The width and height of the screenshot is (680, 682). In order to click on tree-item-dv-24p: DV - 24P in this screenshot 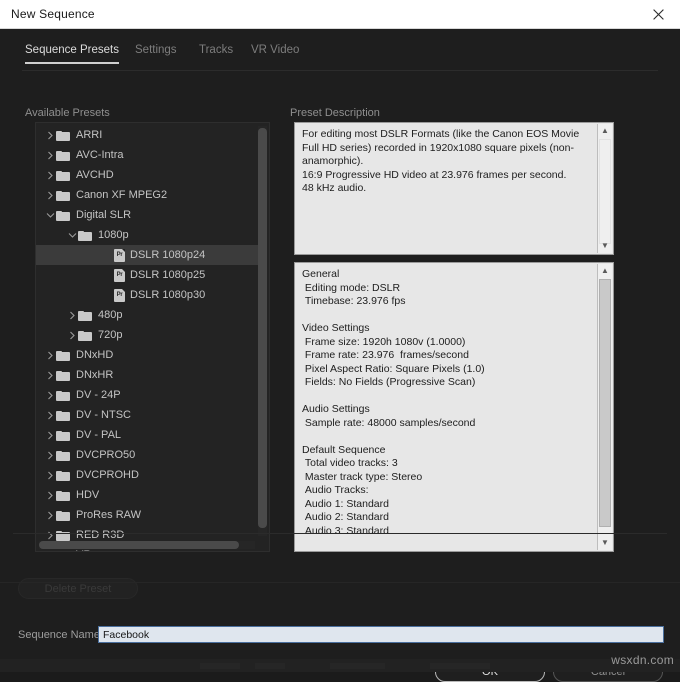, I will do `click(147, 395)`.